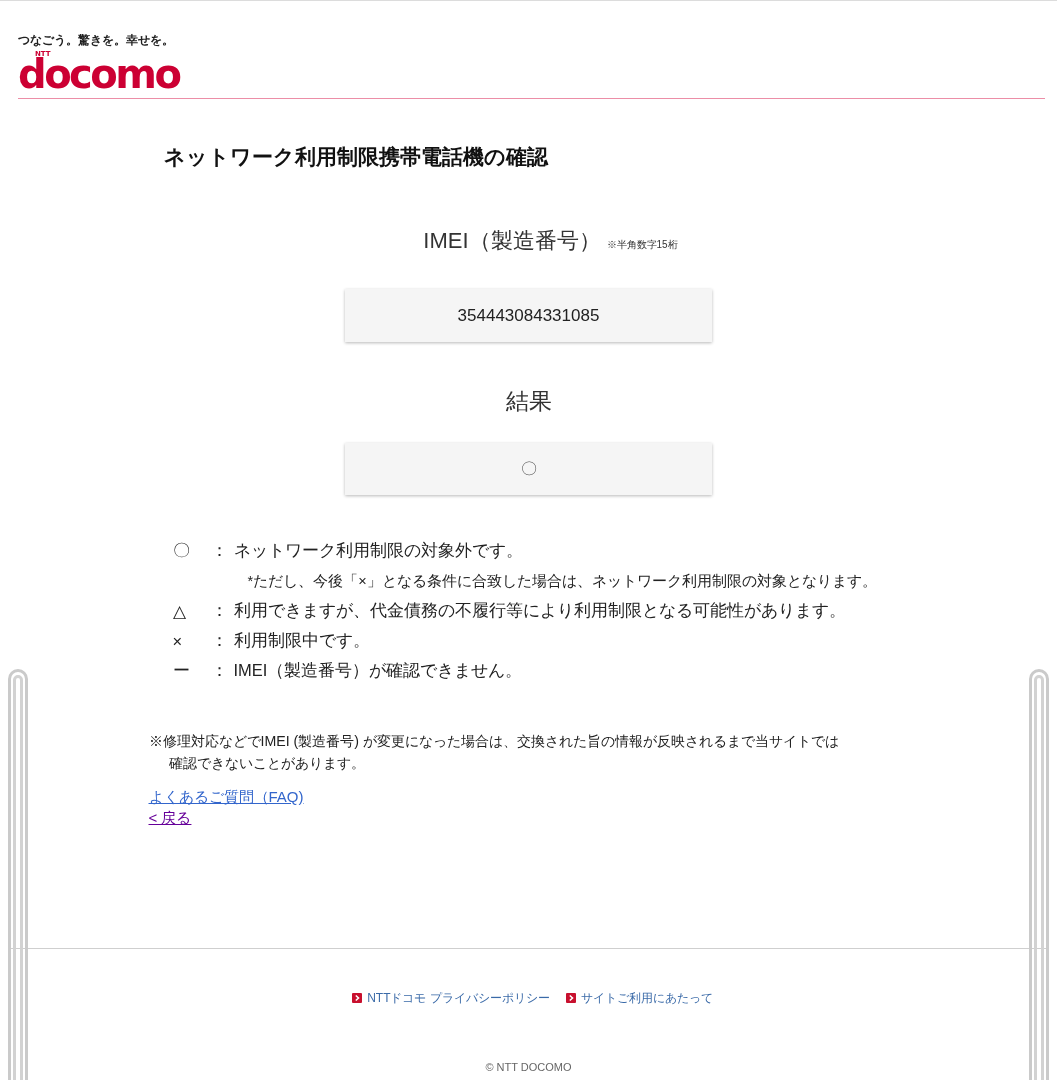 Image resolution: width=1057 pixels, height=1080 pixels. I want to click on legend-text: 利用できますが、代金債務の不履行等により利用制限となる可能性があります。, so click(539, 610).